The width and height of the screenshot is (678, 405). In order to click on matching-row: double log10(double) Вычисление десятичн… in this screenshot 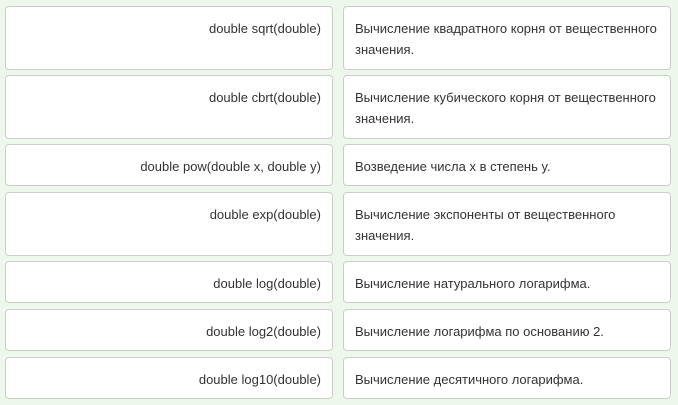, I will do `click(339, 378)`.